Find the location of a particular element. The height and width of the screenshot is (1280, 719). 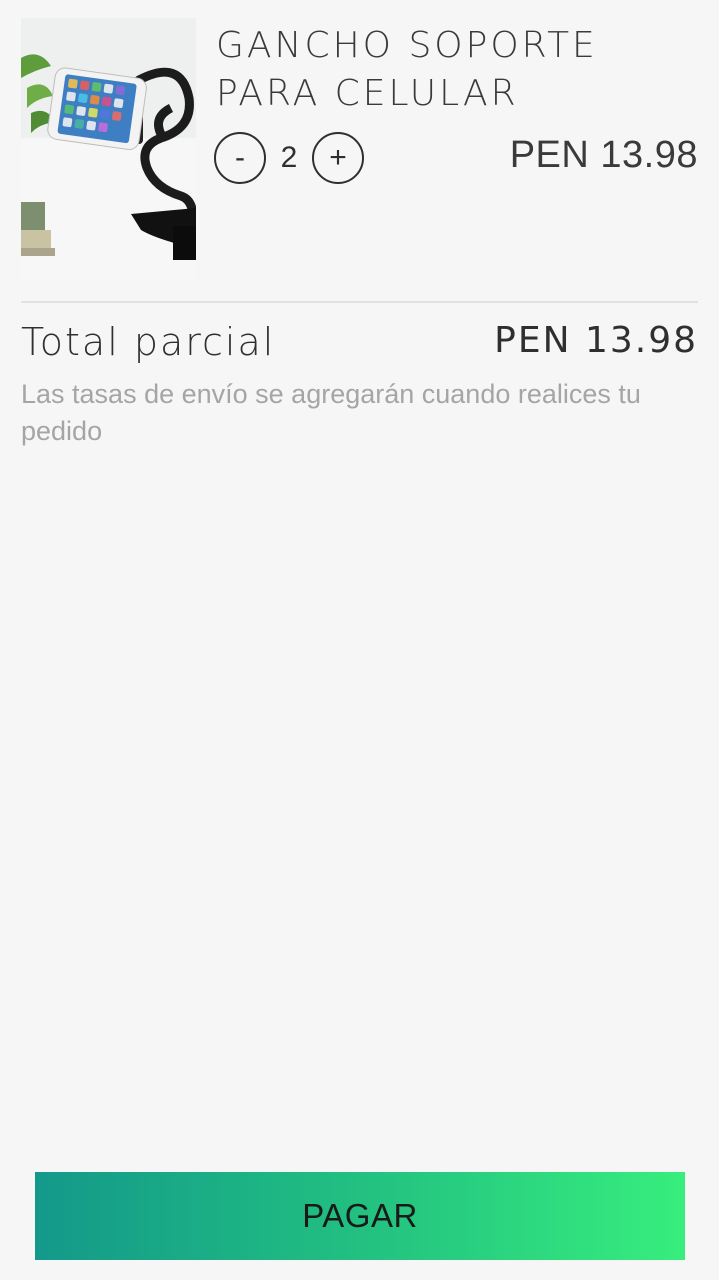

divider is located at coordinates (359, 302).